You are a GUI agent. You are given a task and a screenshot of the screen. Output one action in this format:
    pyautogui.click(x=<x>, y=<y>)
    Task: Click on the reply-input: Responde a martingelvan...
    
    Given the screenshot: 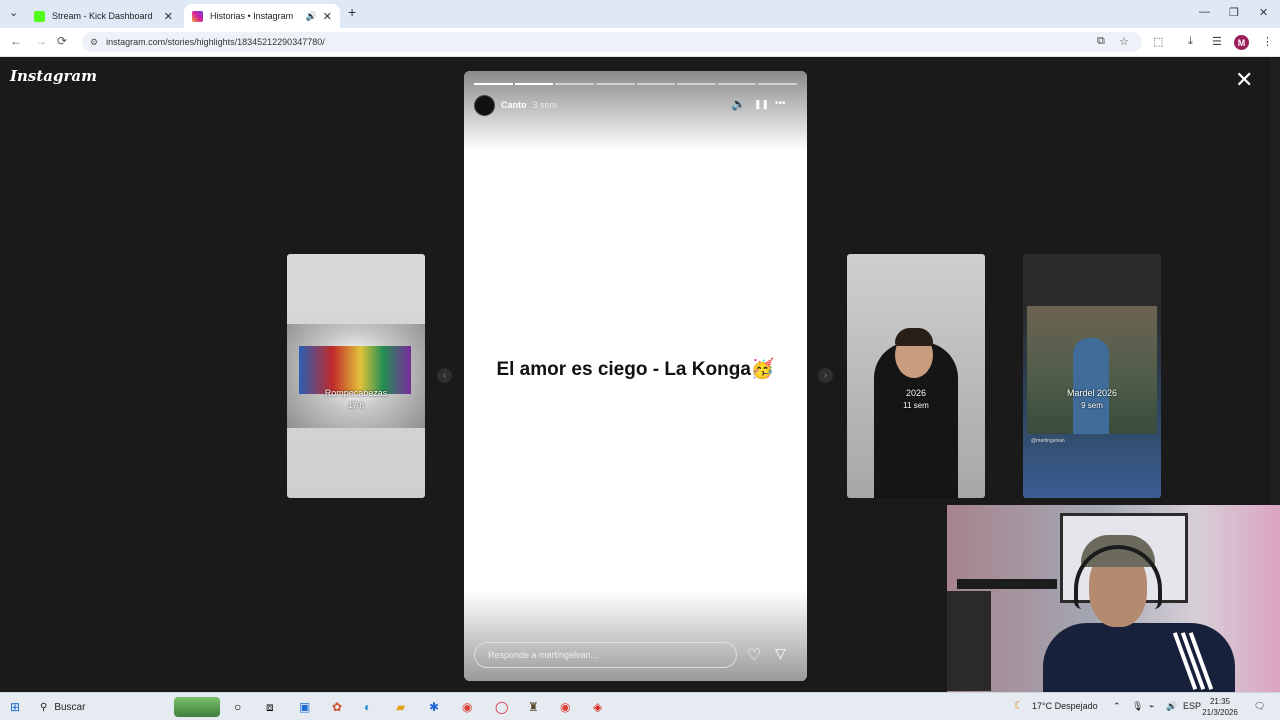 What is the action you would take?
    pyautogui.click(x=605, y=655)
    